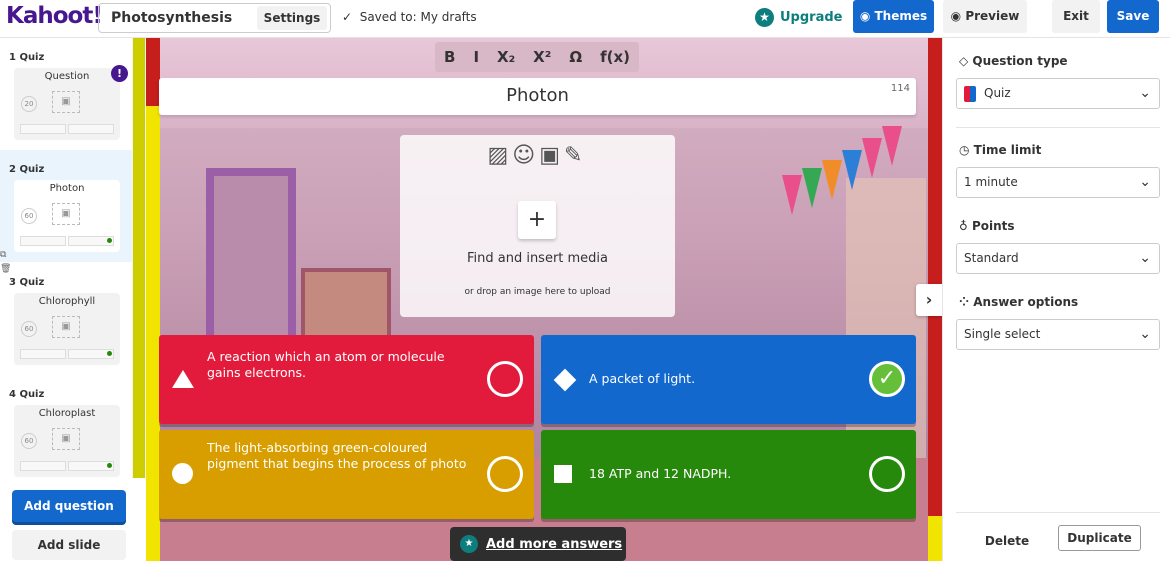 The height and width of the screenshot is (561, 1170). What do you see at coordinates (1076, 16) in the screenshot?
I see `exit-button: Exit` at bounding box center [1076, 16].